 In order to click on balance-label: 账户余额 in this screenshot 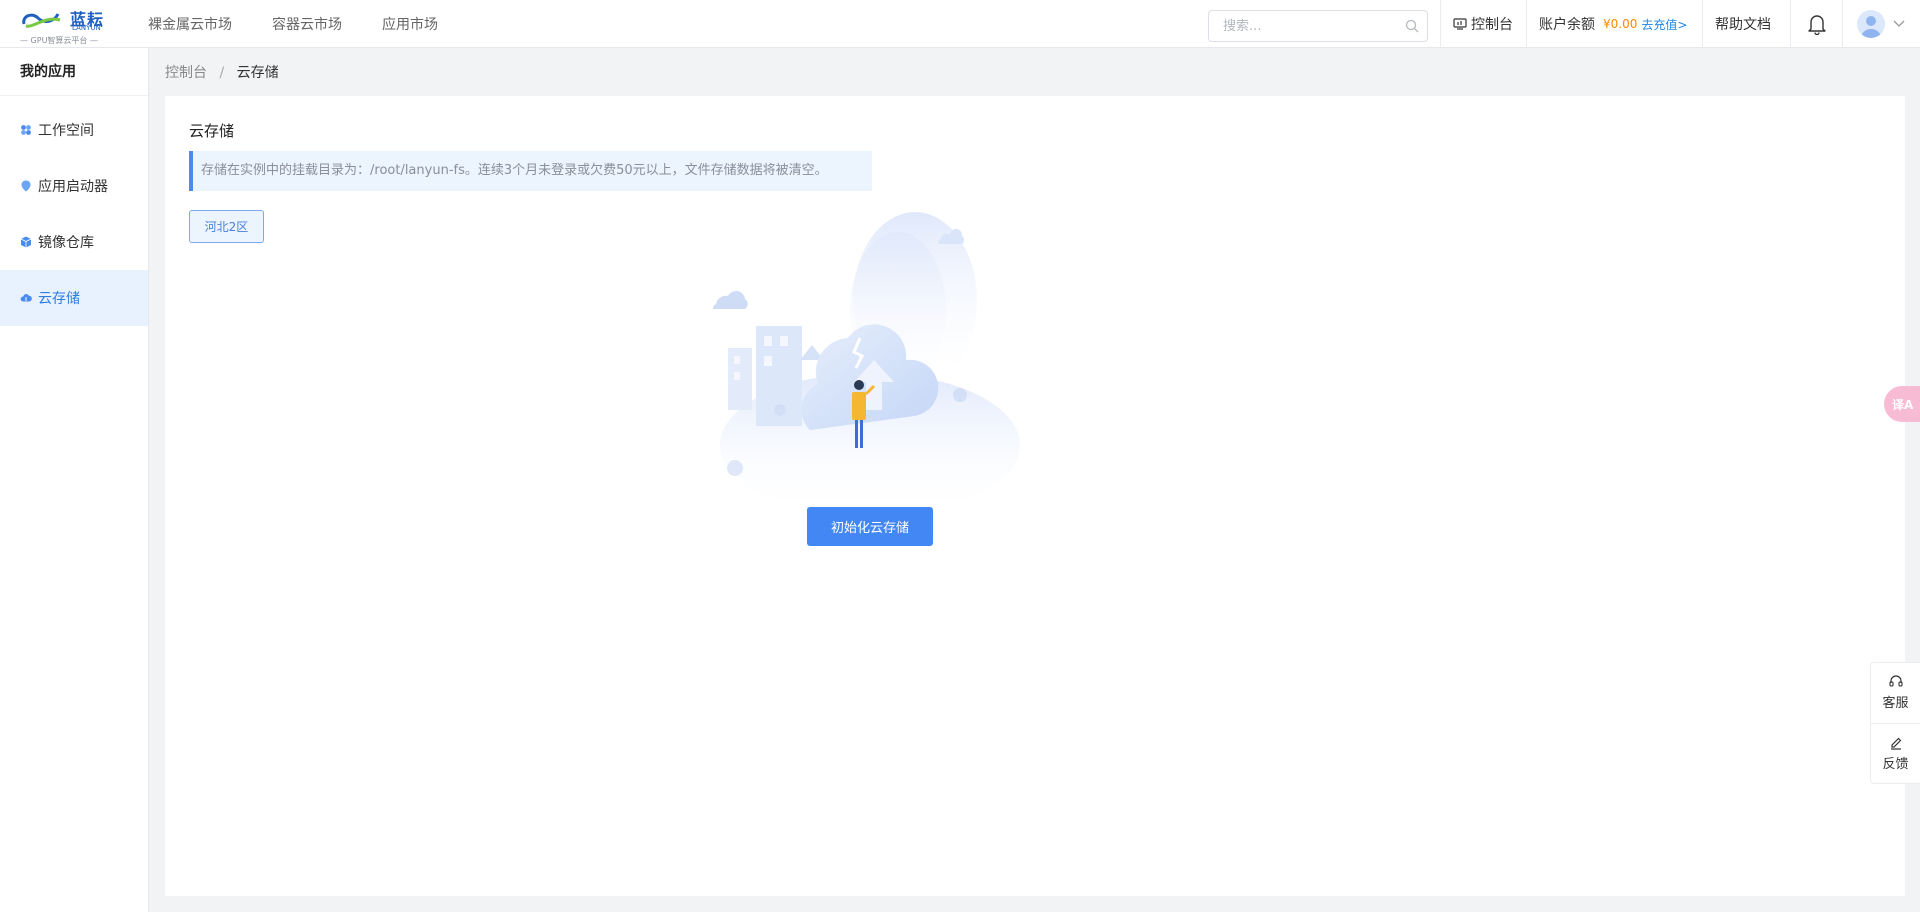, I will do `click(1567, 25)`.